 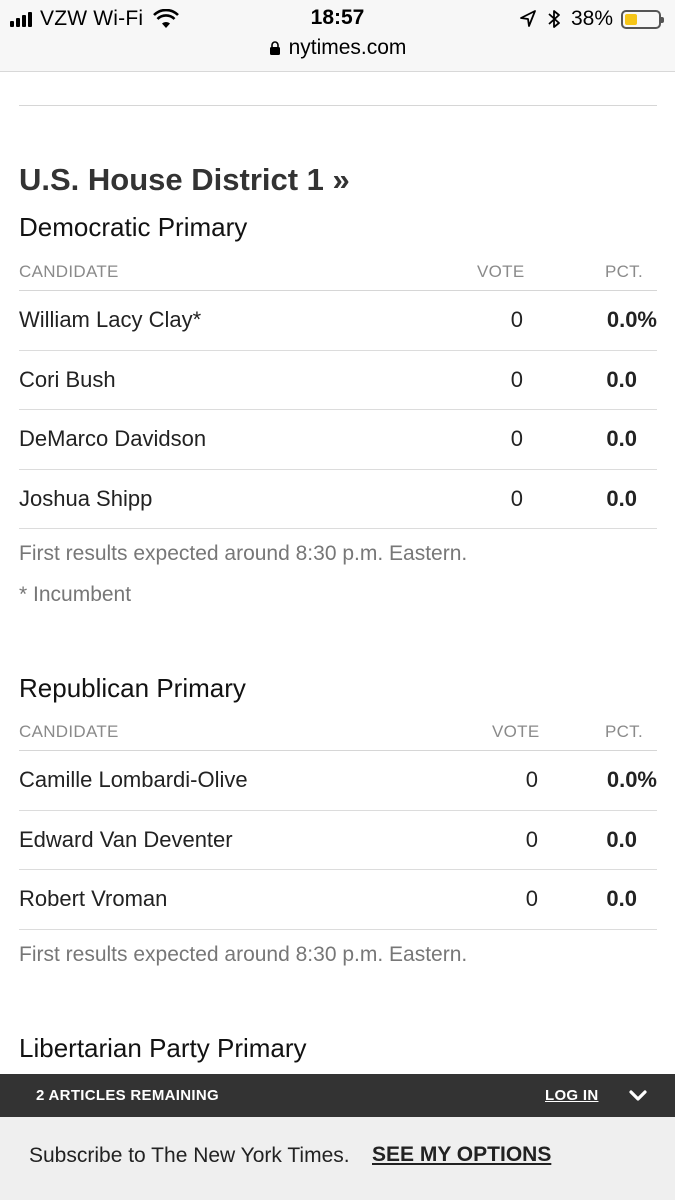 I want to click on articles-remaining-label: 2 ARTICLES REMAINING, so click(x=127, y=1095).